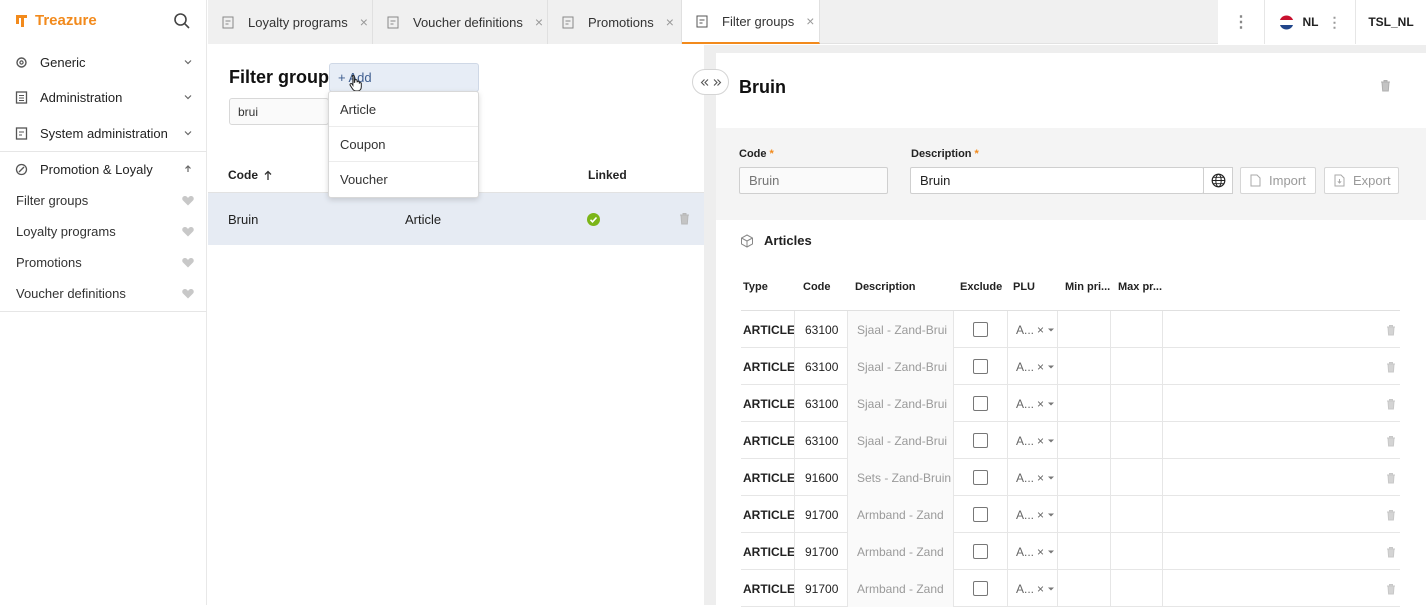 The image size is (1426, 607). I want to click on tab-voucher-definitions: Voucher definitions ×, so click(460, 22).